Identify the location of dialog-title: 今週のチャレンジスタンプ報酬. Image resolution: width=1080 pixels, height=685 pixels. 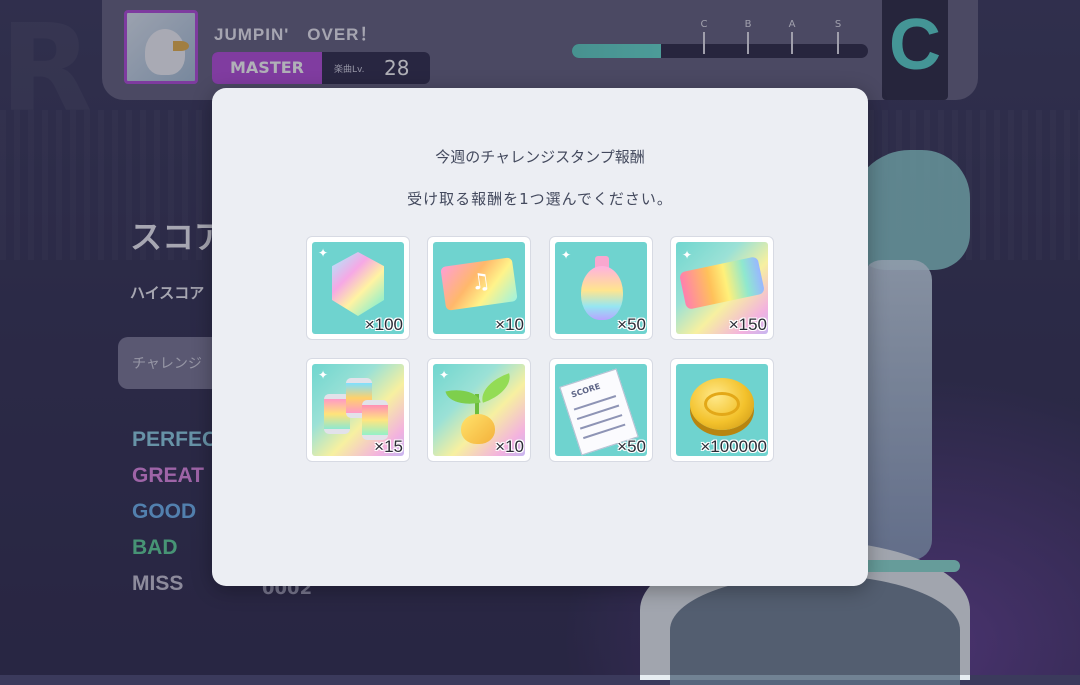
(540, 157).